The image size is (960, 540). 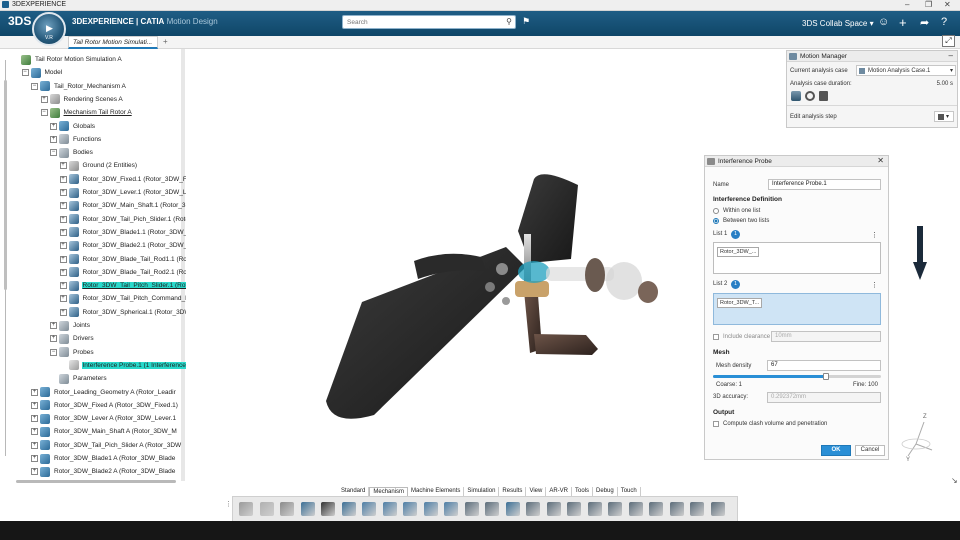 What do you see at coordinates (526, 21) in the screenshot?
I see `tag-icon: ⚑` at bounding box center [526, 21].